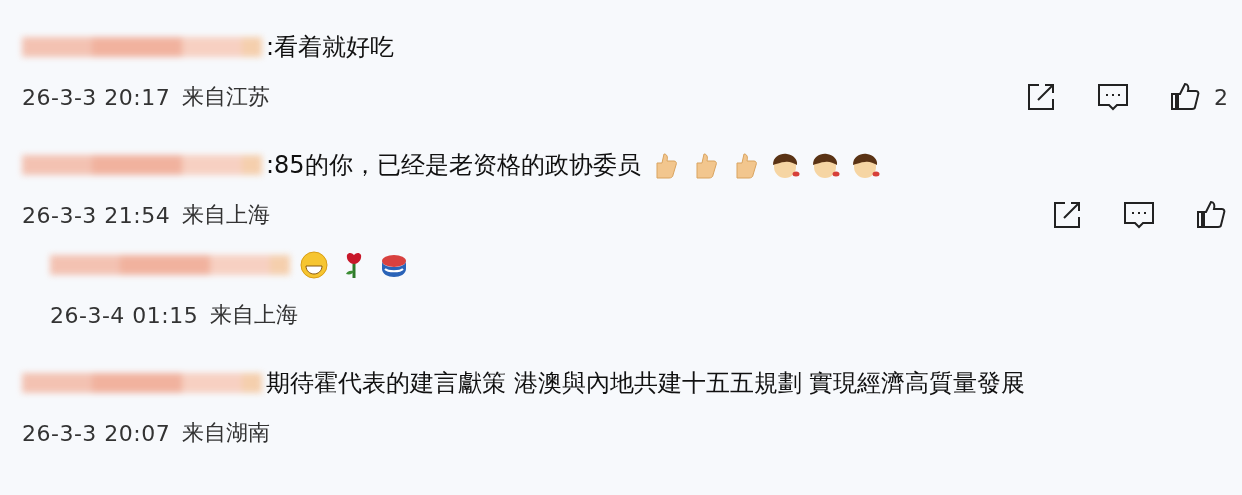  What do you see at coordinates (226, 97) in the screenshot?
I see `comment-location: 来自江苏` at bounding box center [226, 97].